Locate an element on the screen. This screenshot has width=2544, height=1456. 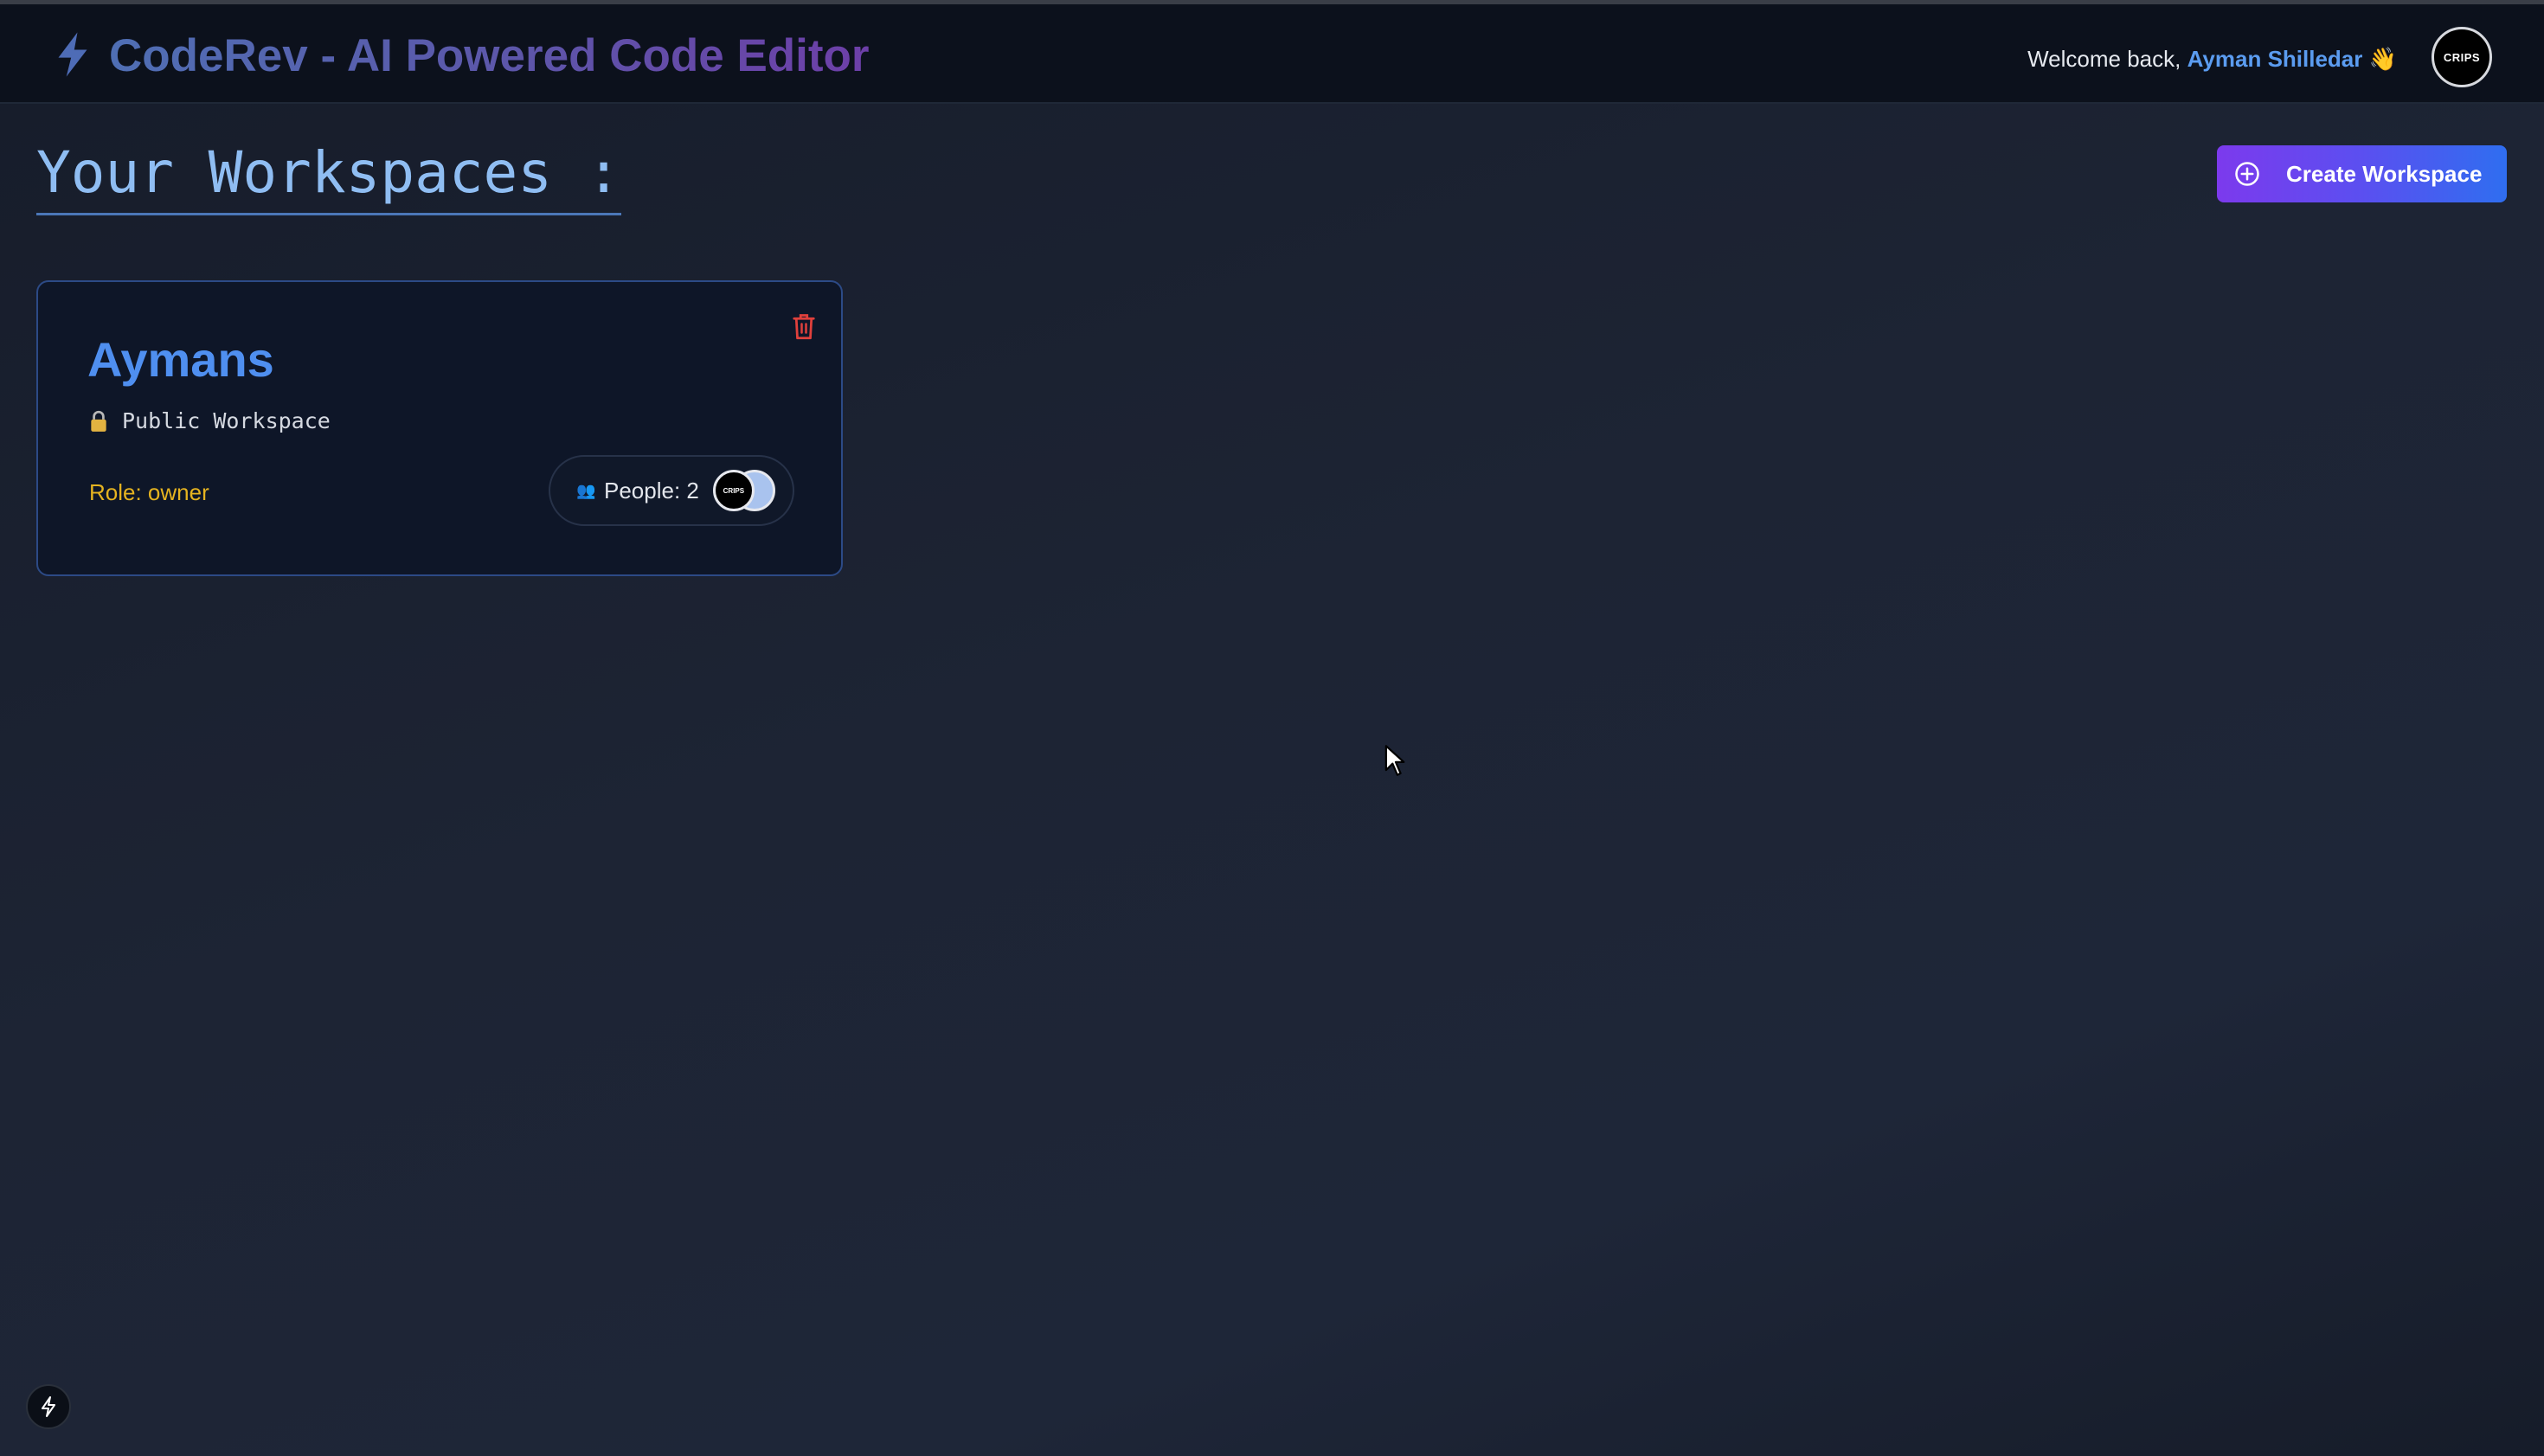
dev-tools-badge is located at coordinates (49, 1406).